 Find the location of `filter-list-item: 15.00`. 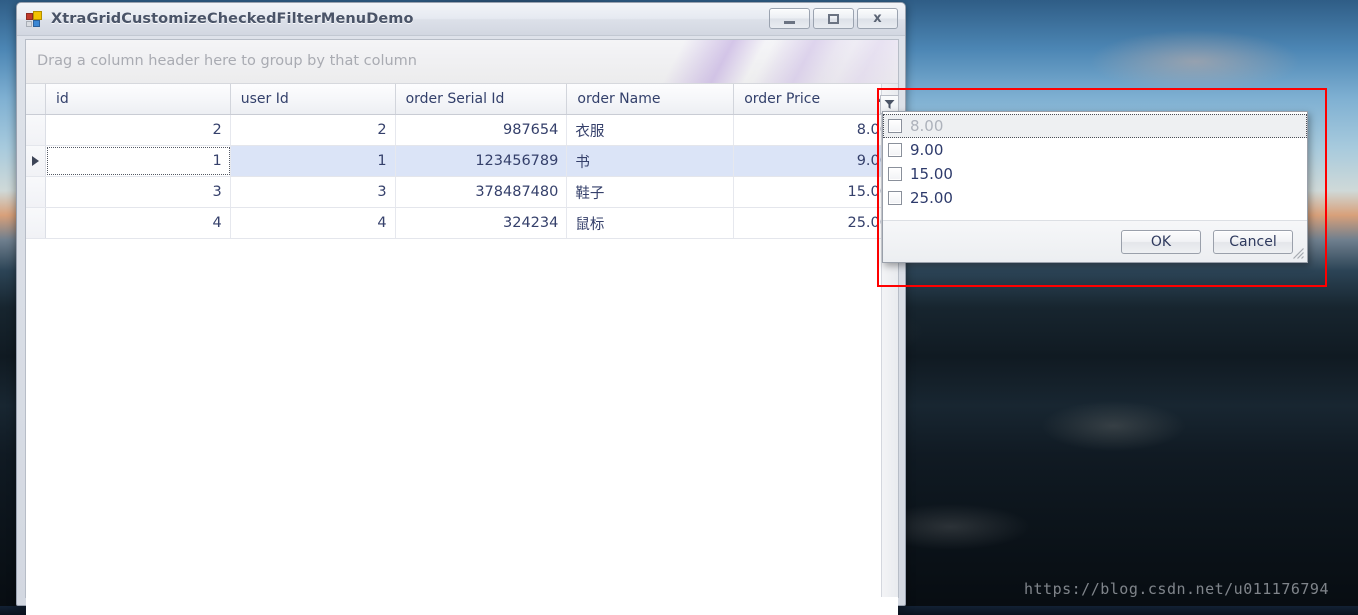

filter-list-item: 15.00 is located at coordinates (1095, 174).